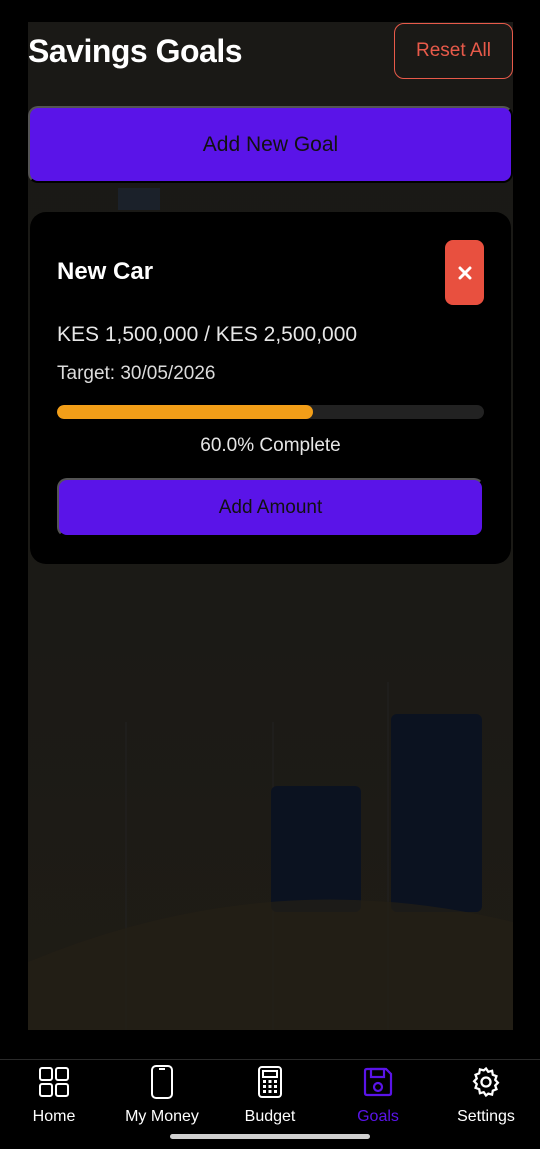  What do you see at coordinates (54, 1082) in the screenshot?
I see `grid-icon` at bounding box center [54, 1082].